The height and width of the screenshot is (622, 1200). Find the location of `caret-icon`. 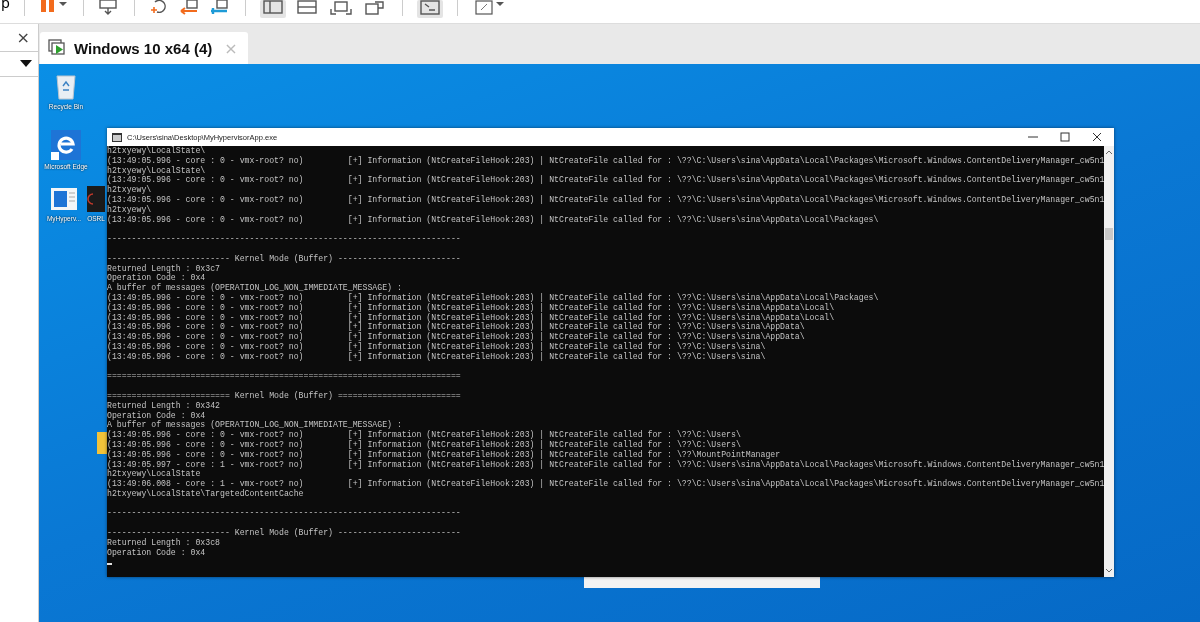

caret-icon is located at coordinates (26, 64).